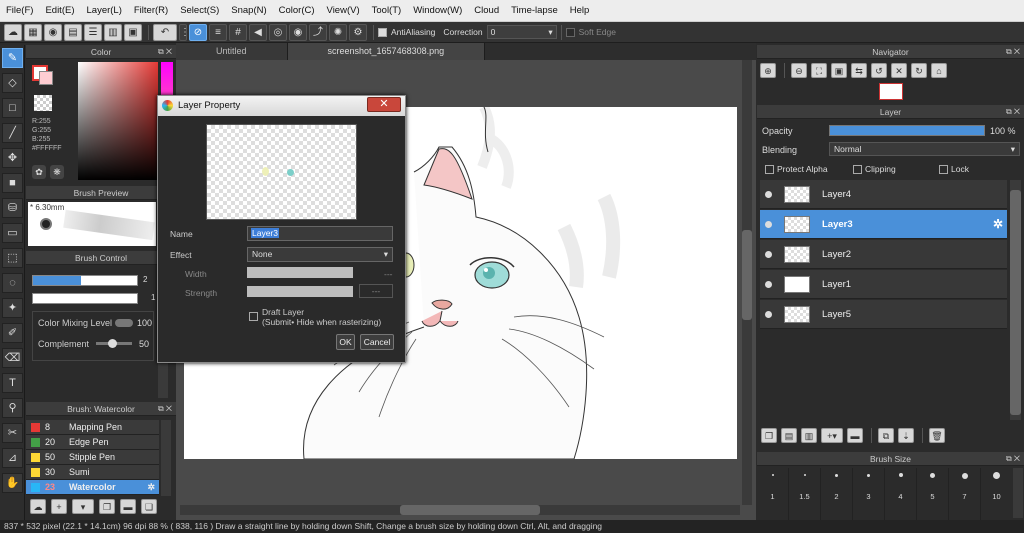  Describe the element at coordinates (883, 254) in the screenshot. I see `layer-row-layer2: Layer2` at that location.